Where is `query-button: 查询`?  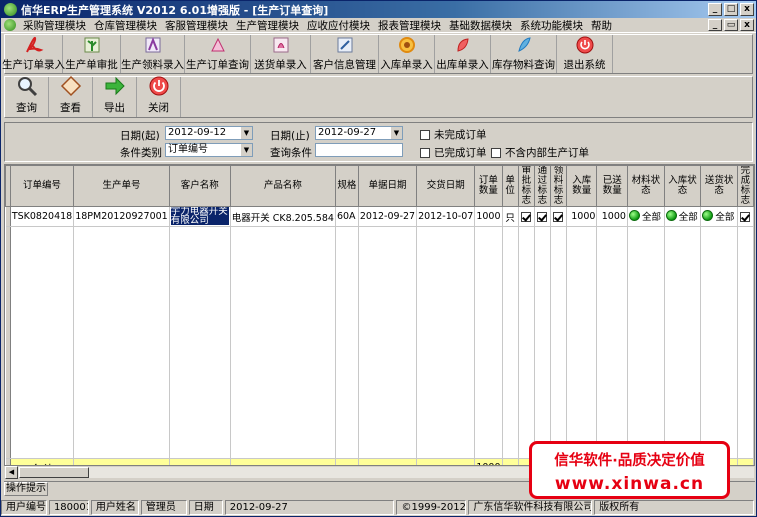
query-button: 查询 is located at coordinates (27, 97).